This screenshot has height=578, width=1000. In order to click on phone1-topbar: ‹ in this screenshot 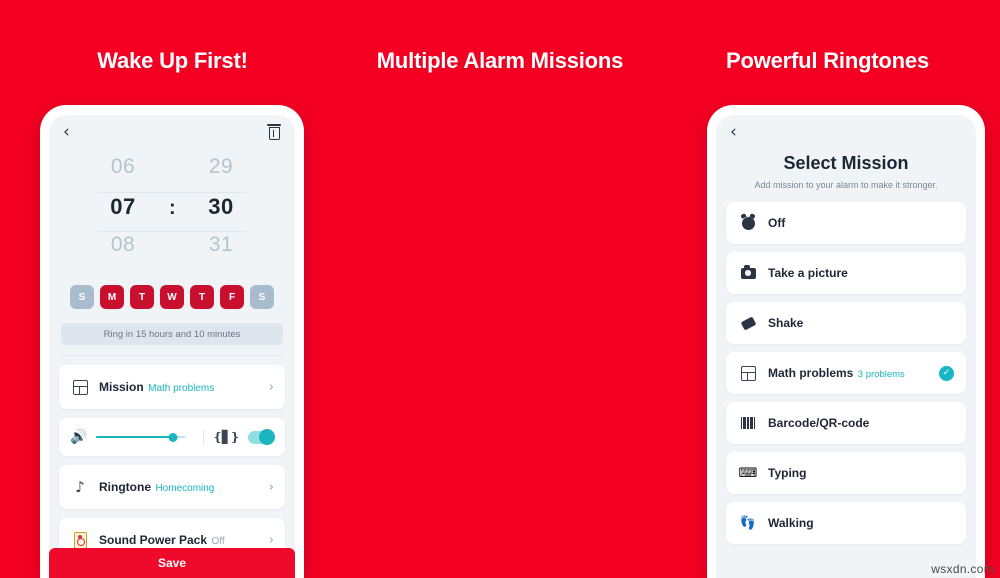, I will do `click(172, 132)`.